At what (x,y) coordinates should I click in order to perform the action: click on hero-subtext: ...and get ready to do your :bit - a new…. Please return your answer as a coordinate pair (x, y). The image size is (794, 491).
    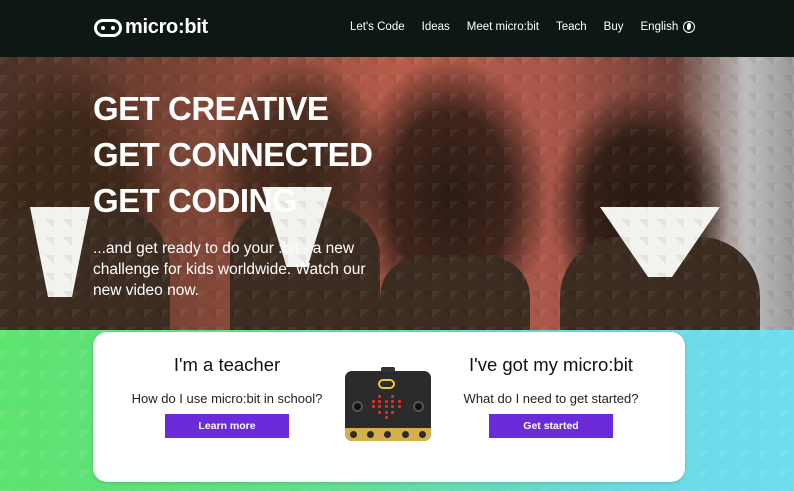
    Looking at the image, I should click on (243, 269).